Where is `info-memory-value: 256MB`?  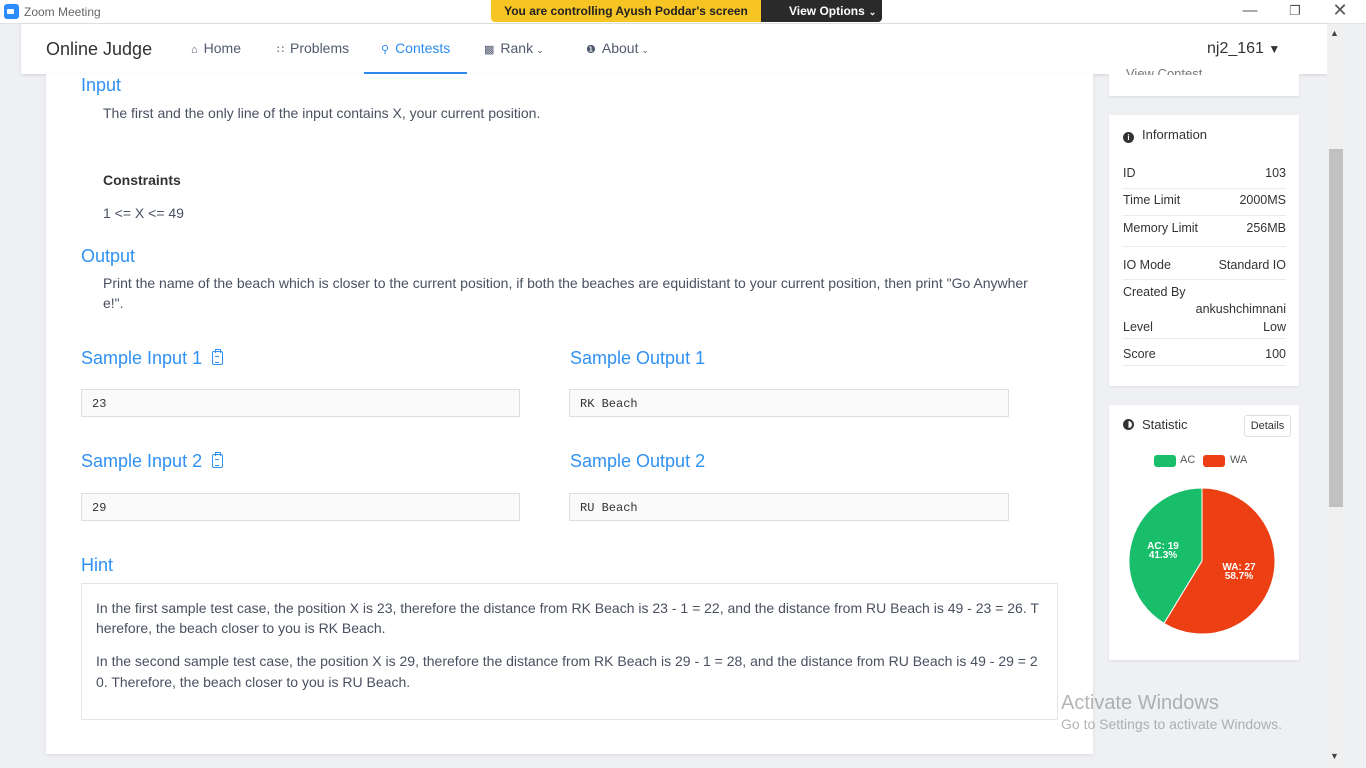 info-memory-value: 256MB is located at coordinates (1266, 228).